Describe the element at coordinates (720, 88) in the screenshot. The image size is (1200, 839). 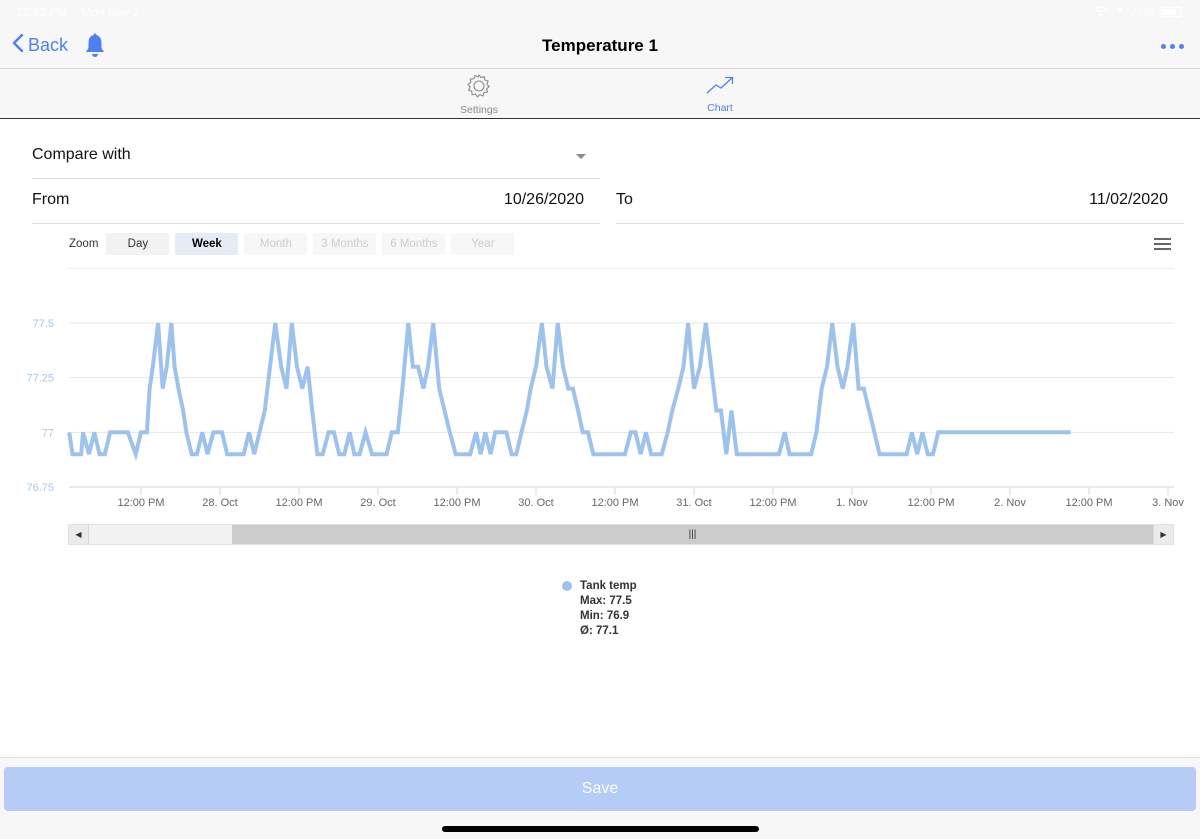
I see `trend-chart-icon` at that location.